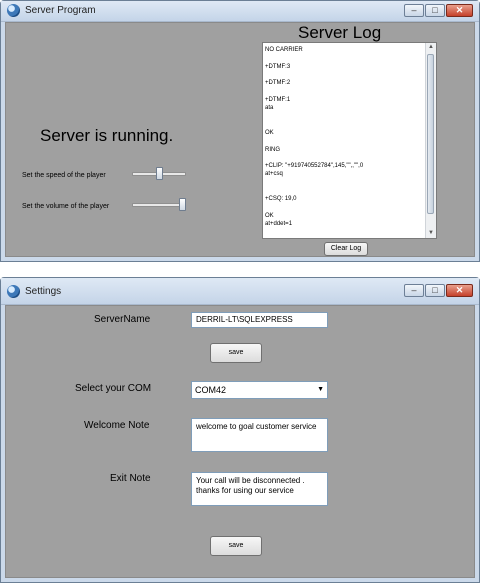  I want to click on title-bar: Settings – □ ✕, so click(240, 291).